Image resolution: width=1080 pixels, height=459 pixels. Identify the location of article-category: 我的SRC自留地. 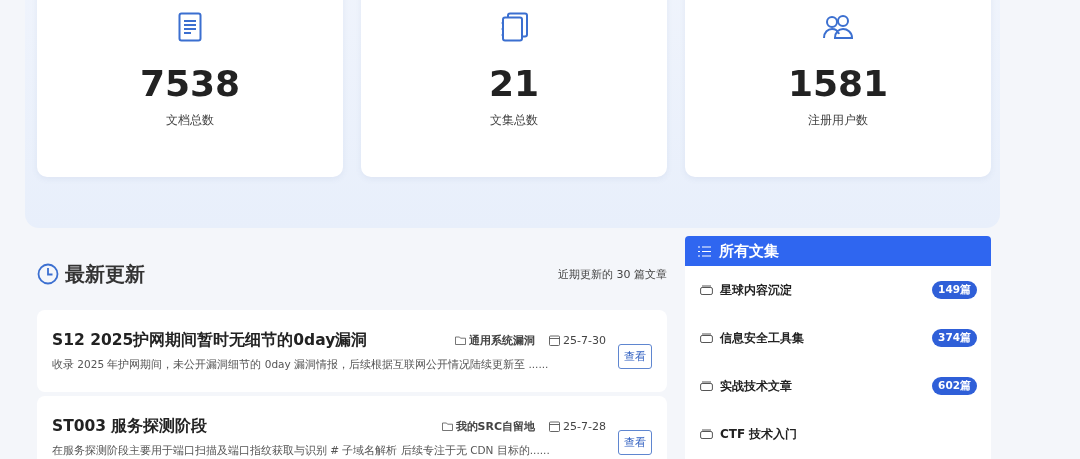
(495, 426).